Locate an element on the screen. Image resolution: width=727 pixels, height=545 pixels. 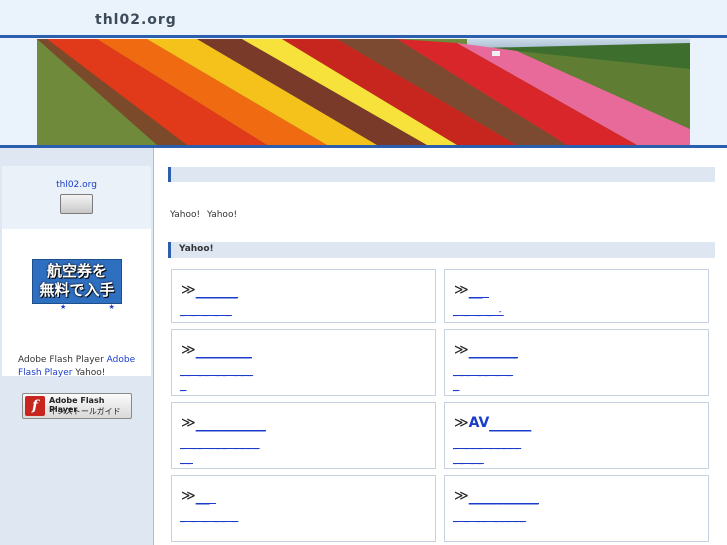
card-link-av: AV is located at coordinates (479, 423).